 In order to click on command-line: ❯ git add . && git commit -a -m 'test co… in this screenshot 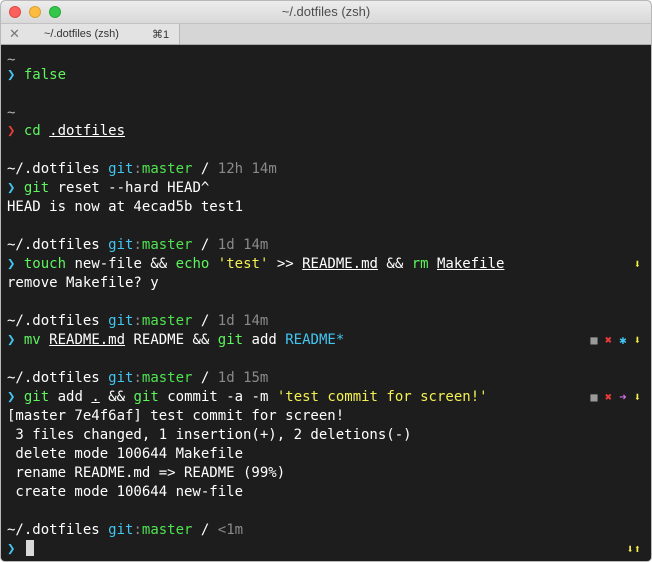, I will do `click(247, 397)`.